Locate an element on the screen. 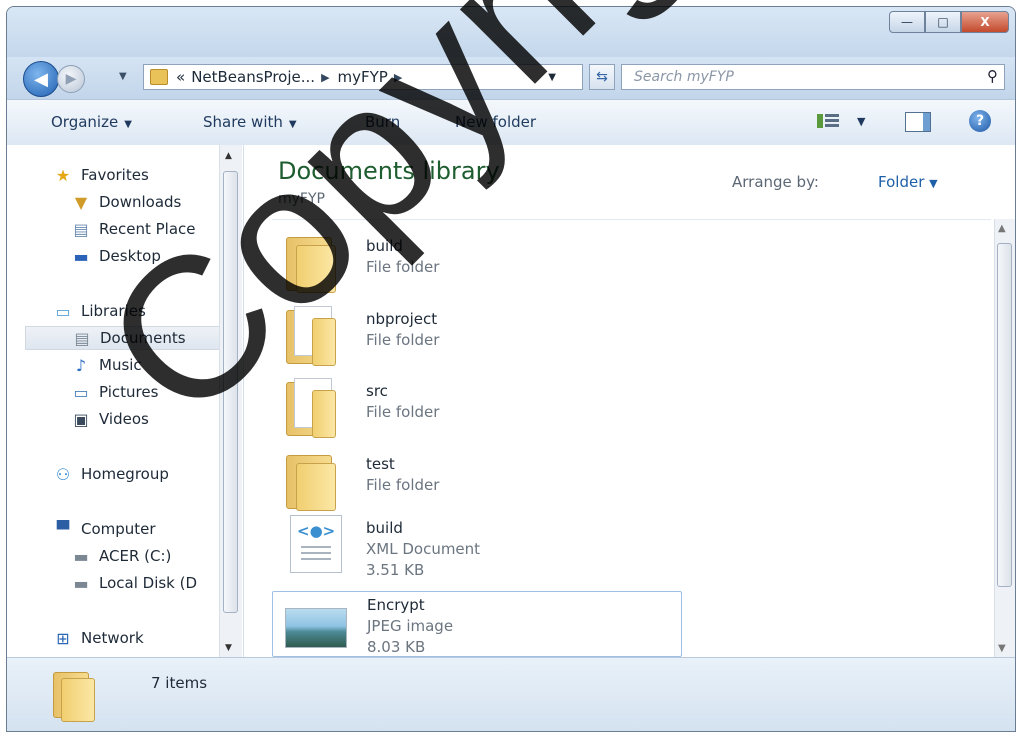  back-arrow-icon: ◀ is located at coordinates (41, 79).